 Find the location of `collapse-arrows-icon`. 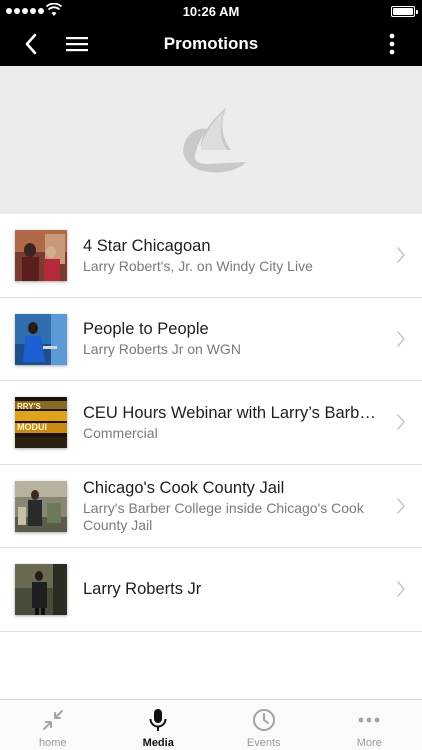

collapse-arrows-icon is located at coordinates (53, 720).